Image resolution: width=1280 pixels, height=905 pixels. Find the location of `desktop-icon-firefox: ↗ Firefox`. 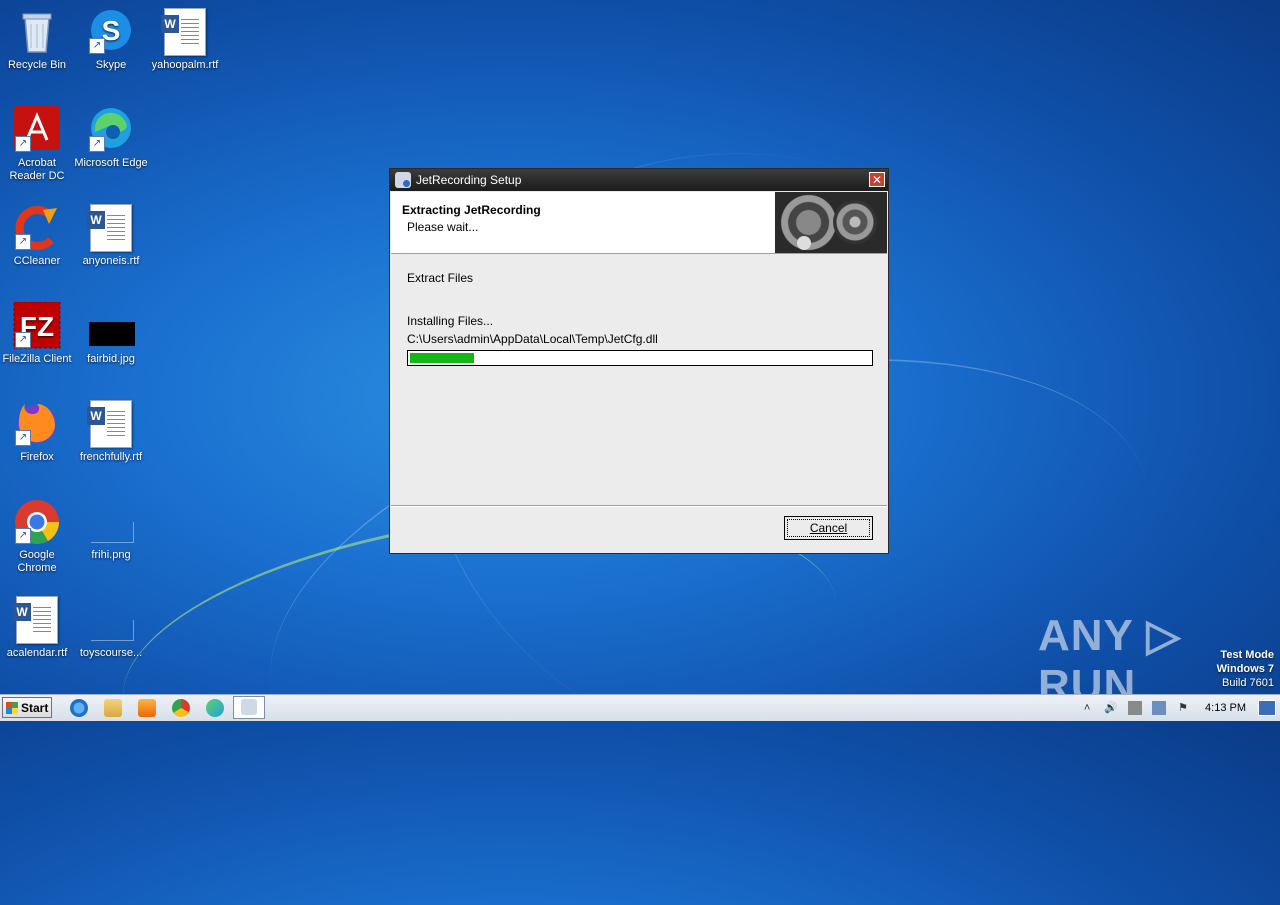

desktop-icon-firefox: ↗ Firefox is located at coordinates (37, 432).